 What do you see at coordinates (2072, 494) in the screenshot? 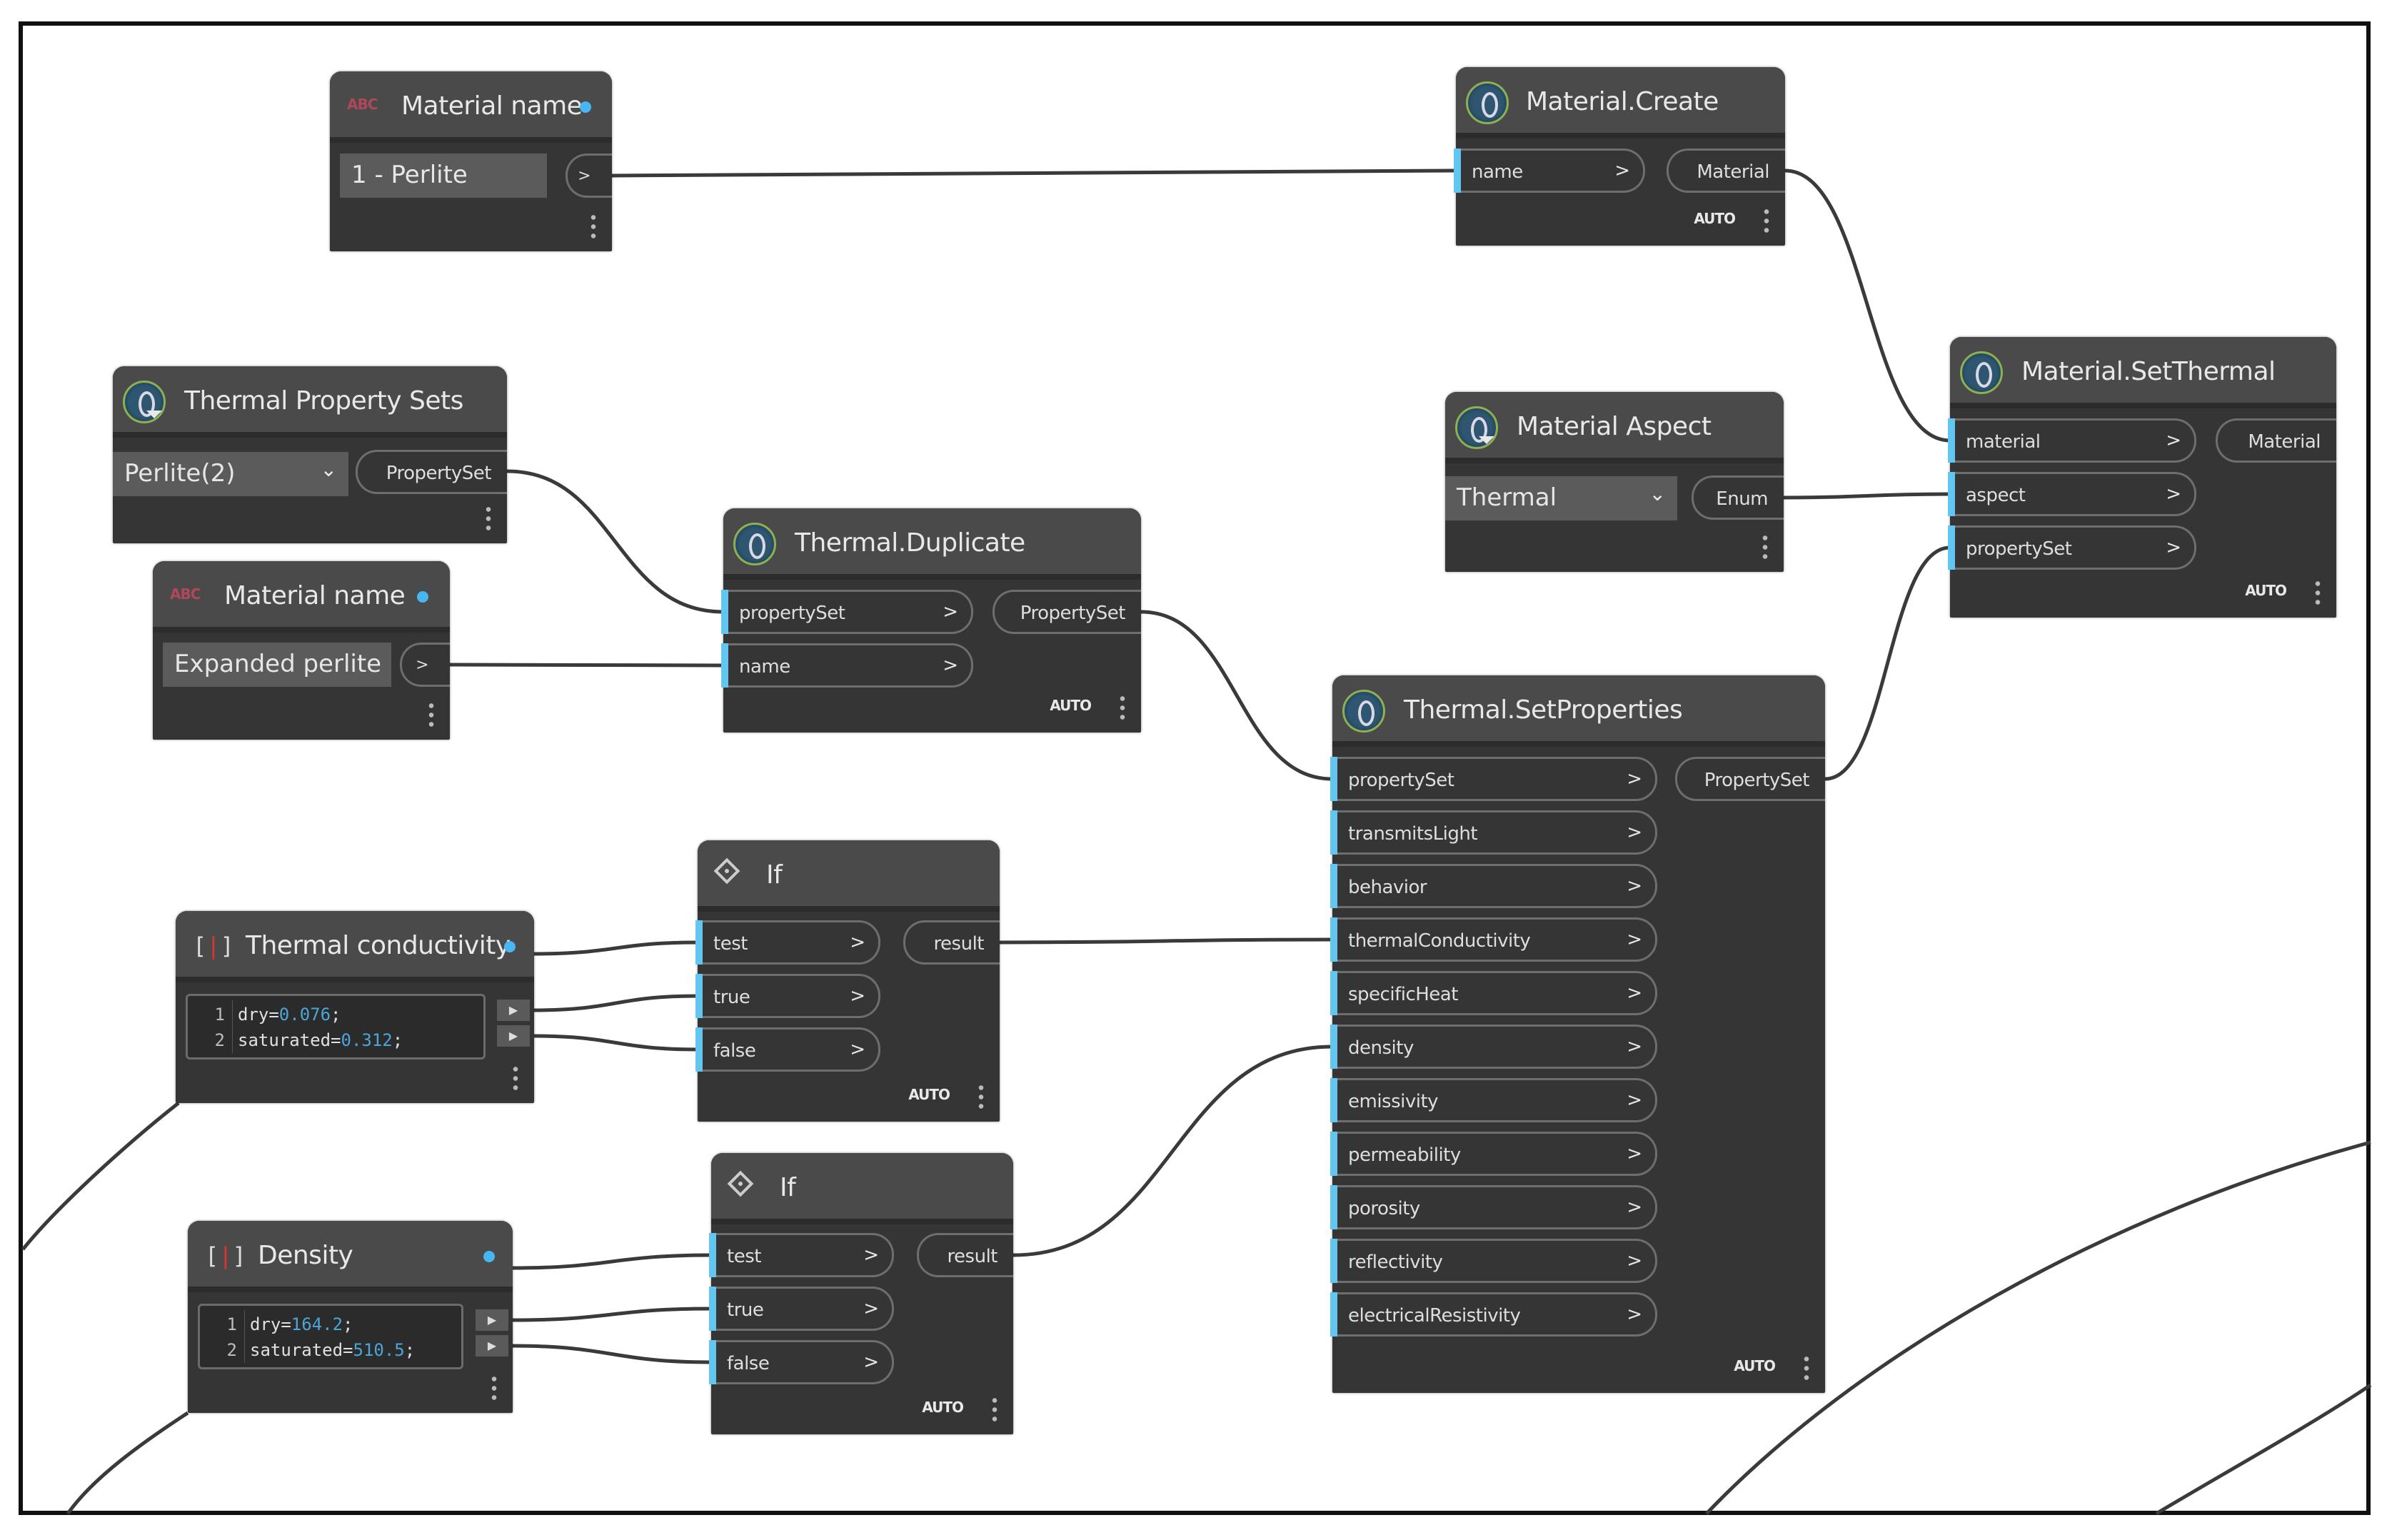
I see `input-port-aspect: aspect >` at bounding box center [2072, 494].